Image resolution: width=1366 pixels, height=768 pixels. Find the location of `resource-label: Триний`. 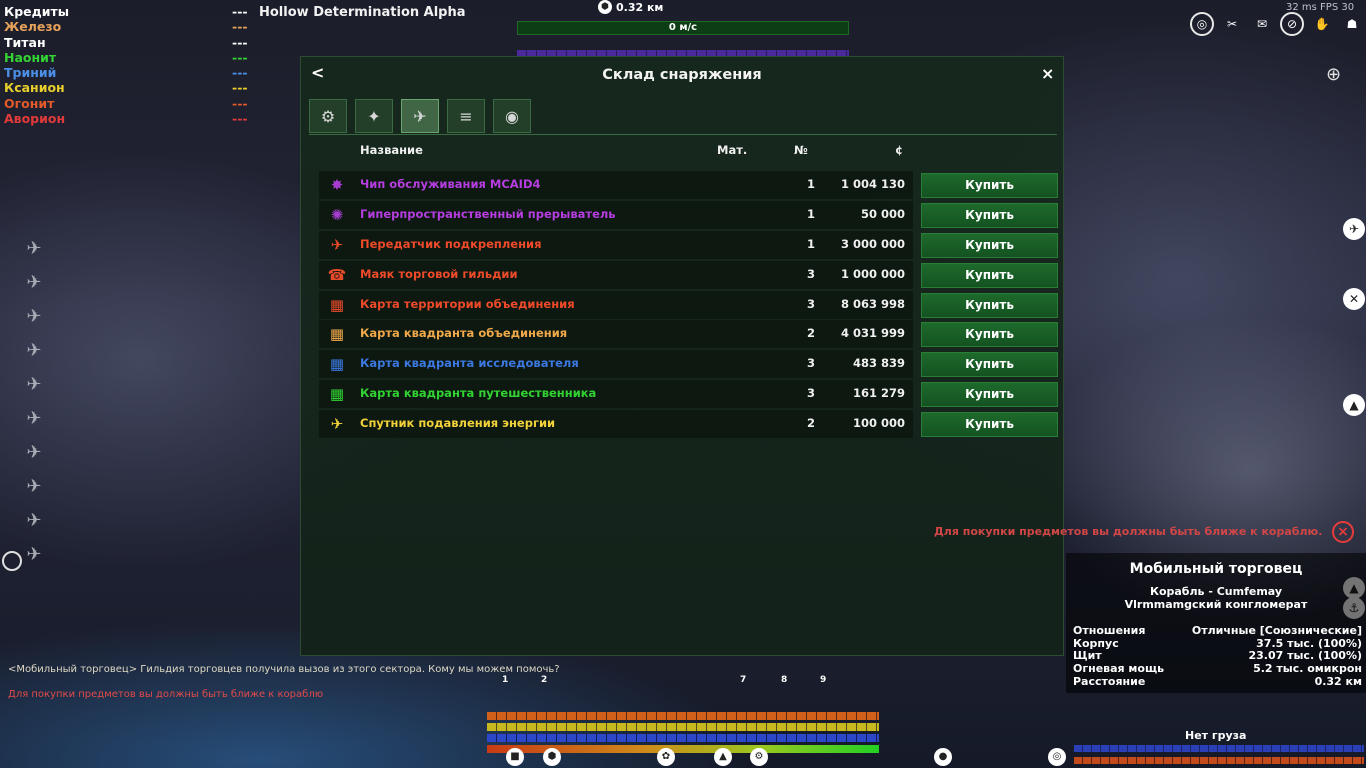

resource-label: Триний is located at coordinates (30, 73).